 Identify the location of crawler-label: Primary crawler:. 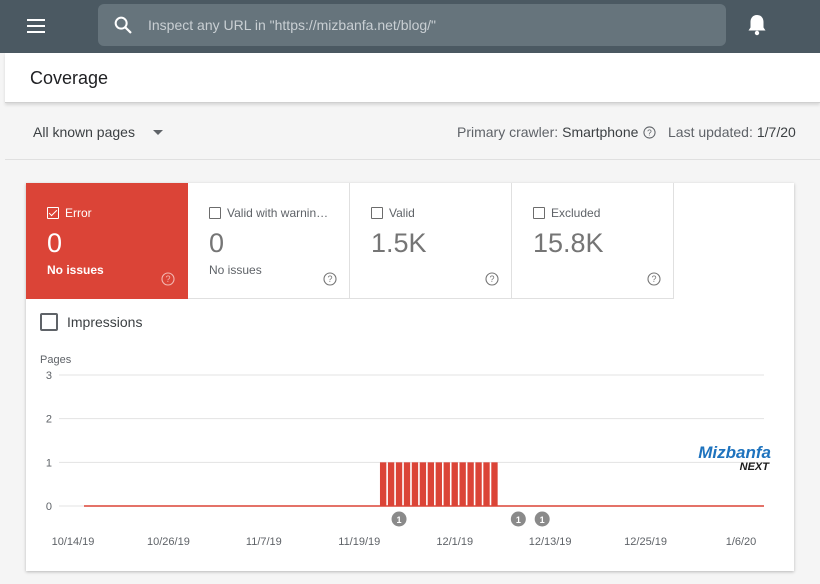
(508, 132).